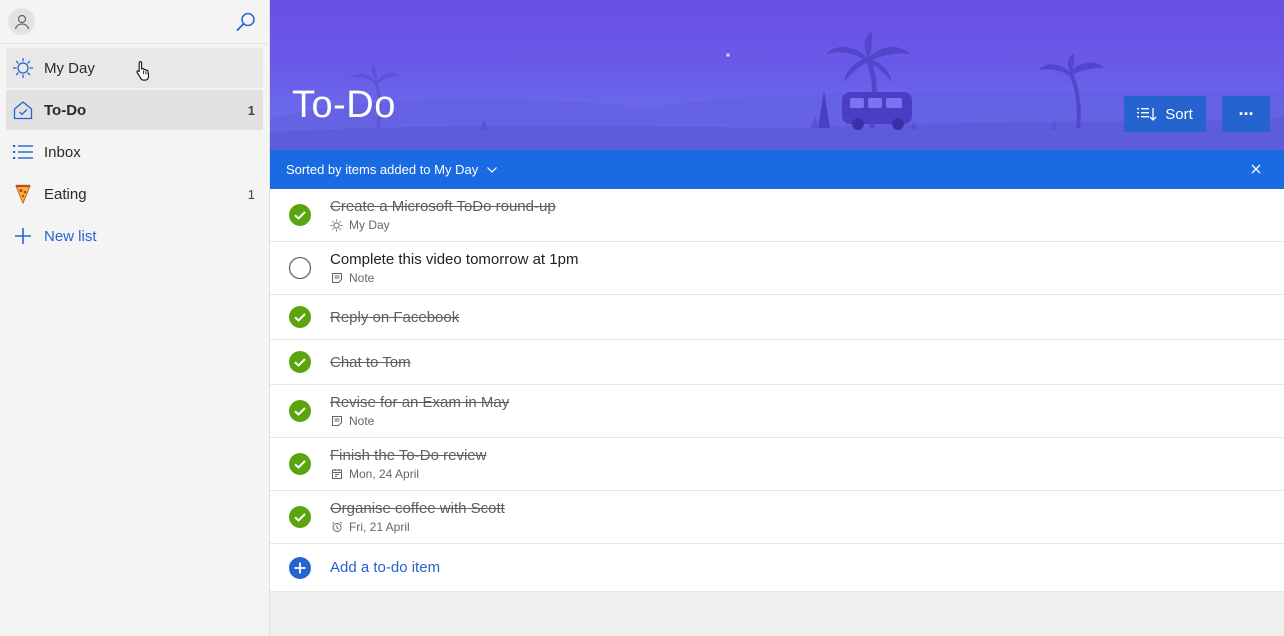  What do you see at coordinates (408, 455) in the screenshot?
I see `task-title: Finish the To-Do review` at bounding box center [408, 455].